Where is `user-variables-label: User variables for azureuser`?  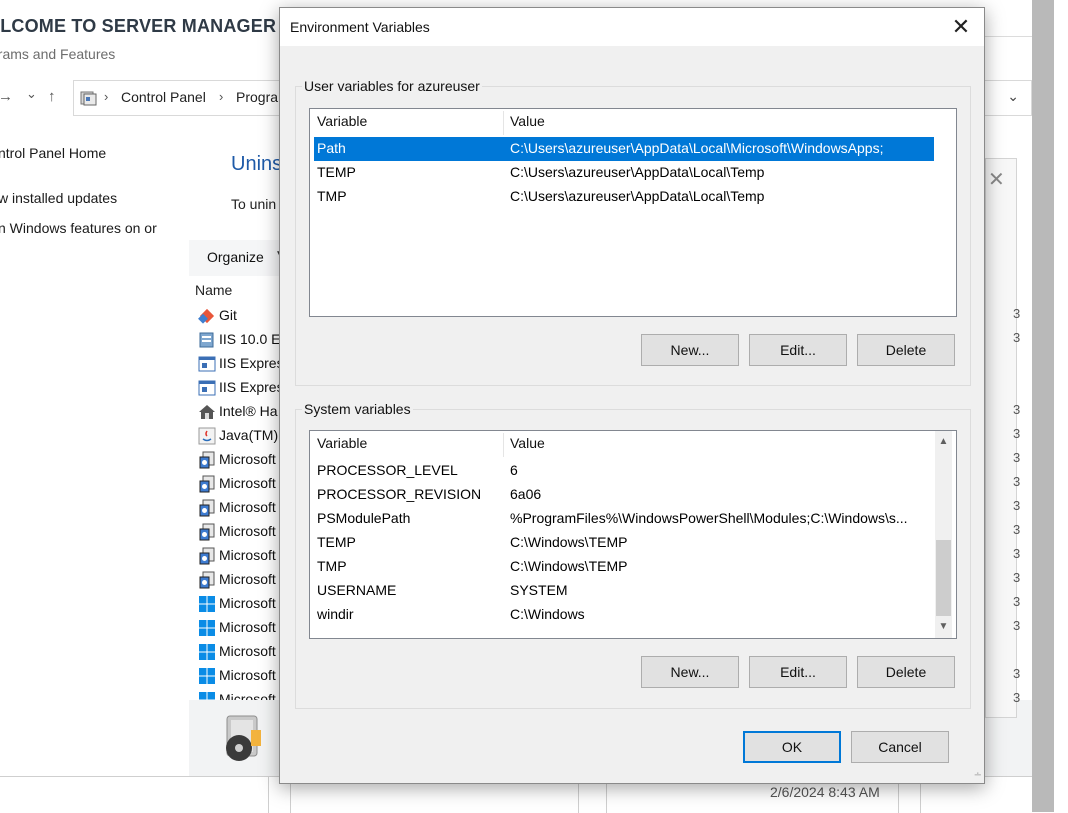 user-variables-label: User variables for azureuser is located at coordinates (392, 86).